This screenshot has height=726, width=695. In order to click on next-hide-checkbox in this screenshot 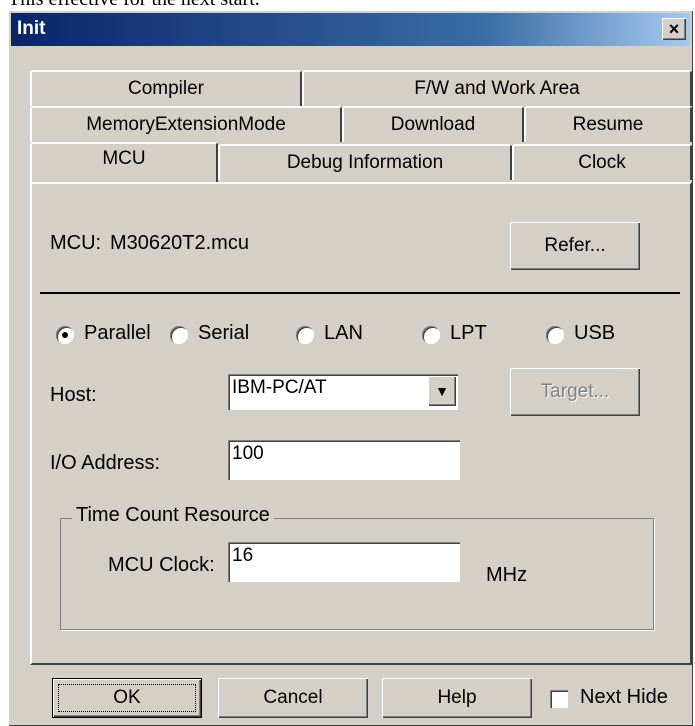, I will do `click(559, 699)`.